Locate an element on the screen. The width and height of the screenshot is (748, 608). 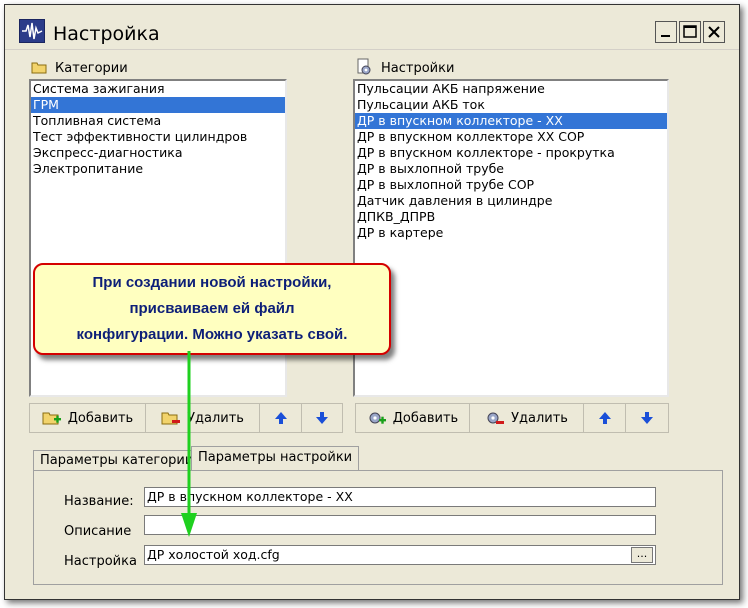
categories-list-item: Система зажигания is located at coordinates (158, 89).